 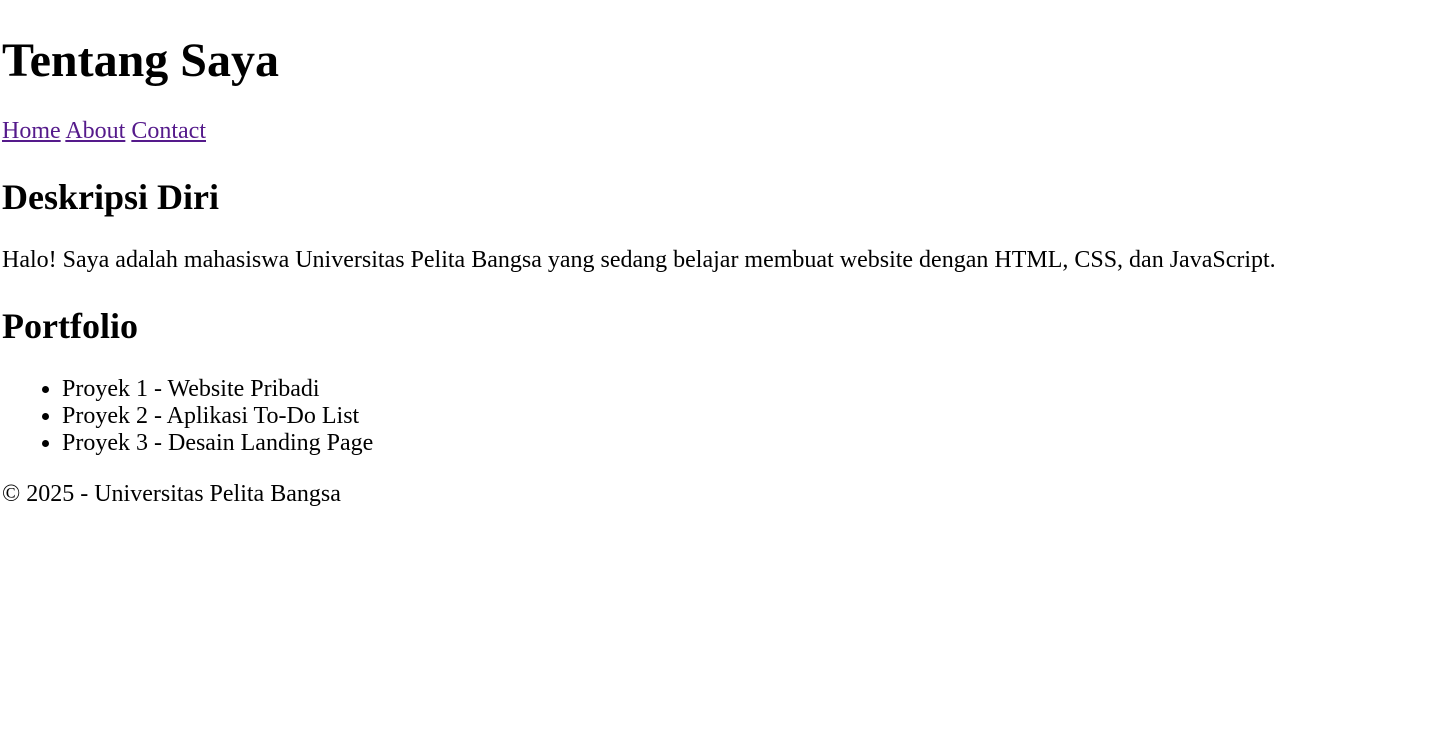 I want to click on main-nav: Home About Contact, so click(x=104, y=131).